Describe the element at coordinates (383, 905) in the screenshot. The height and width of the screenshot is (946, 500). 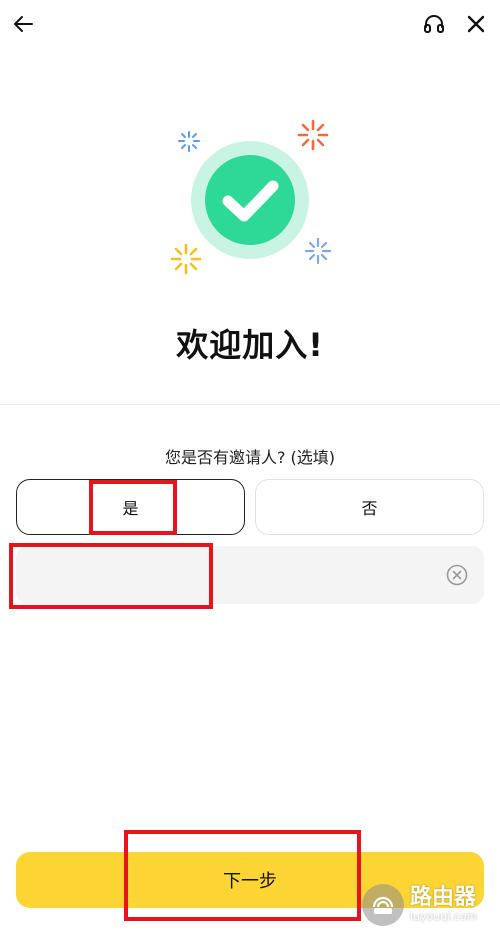
I see `router-logo-icon` at that location.